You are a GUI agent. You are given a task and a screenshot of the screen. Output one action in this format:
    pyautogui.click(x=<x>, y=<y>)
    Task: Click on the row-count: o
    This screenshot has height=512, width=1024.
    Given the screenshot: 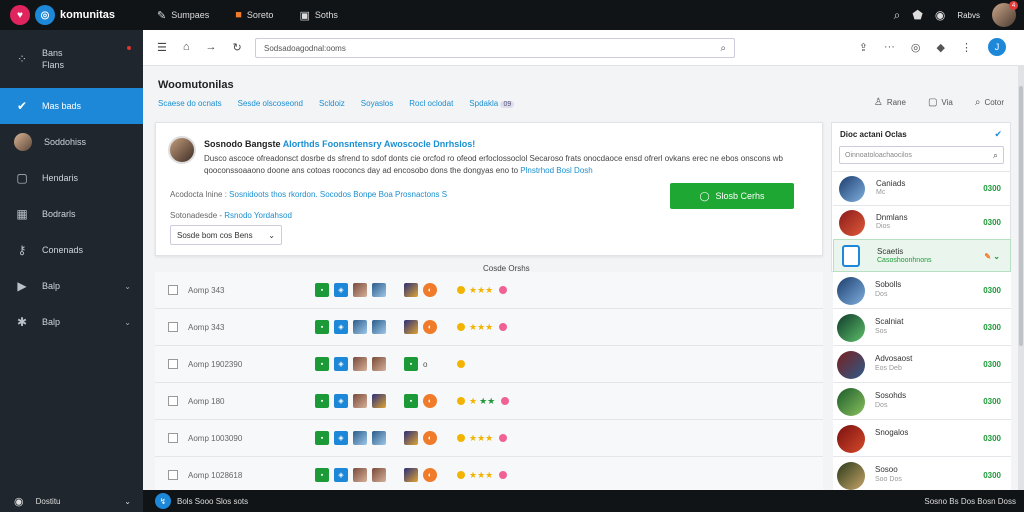 What is the action you would take?
    pyautogui.click(x=425, y=364)
    